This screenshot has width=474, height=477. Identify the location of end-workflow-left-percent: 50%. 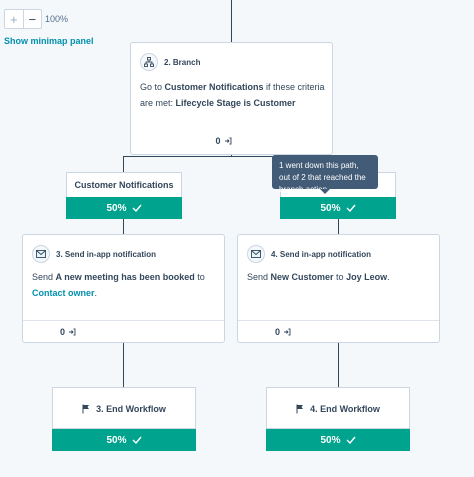
(124, 440).